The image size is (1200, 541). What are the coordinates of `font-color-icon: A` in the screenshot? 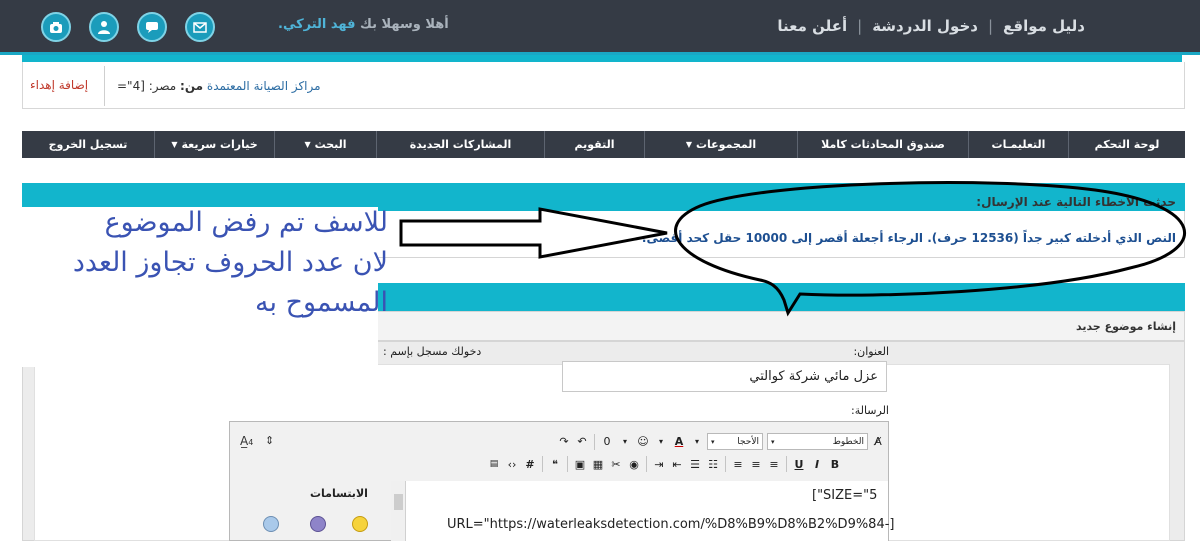 It's located at (679, 442).